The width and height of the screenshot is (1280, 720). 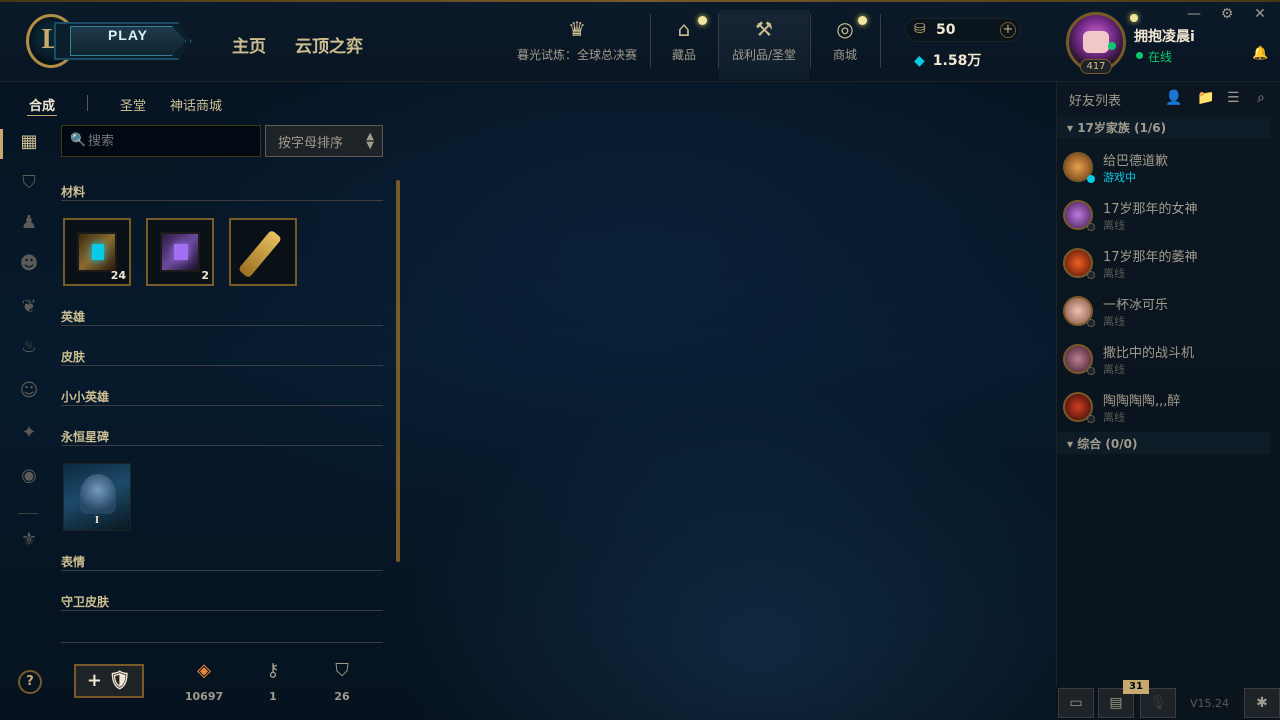 I want to click on search-icon: 🔍, so click(x=78, y=140).